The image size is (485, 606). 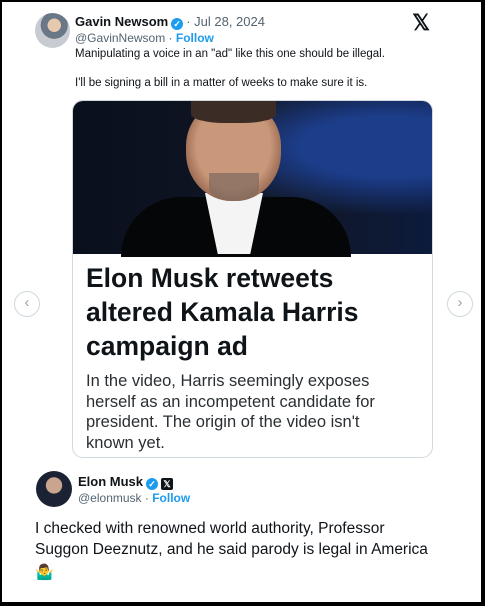 What do you see at coordinates (233, 112) in the screenshot?
I see `hair-shape` at bounding box center [233, 112].